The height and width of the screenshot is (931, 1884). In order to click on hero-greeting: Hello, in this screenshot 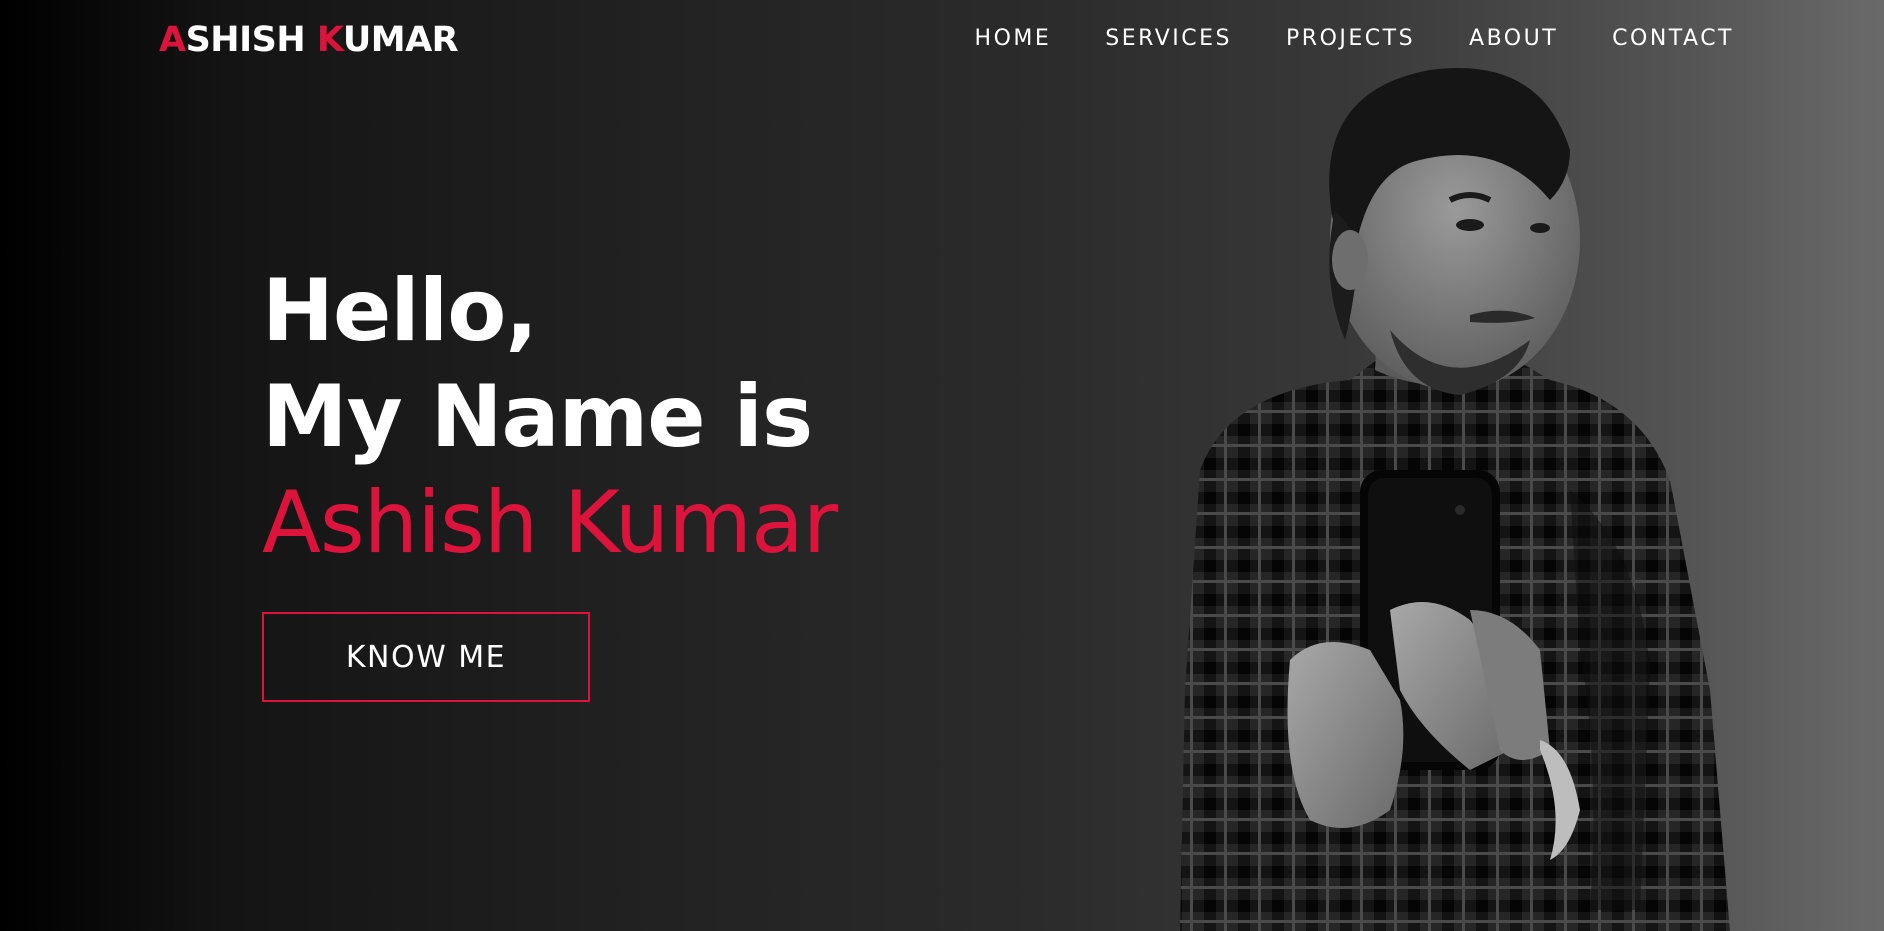, I will do `click(400, 311)`.